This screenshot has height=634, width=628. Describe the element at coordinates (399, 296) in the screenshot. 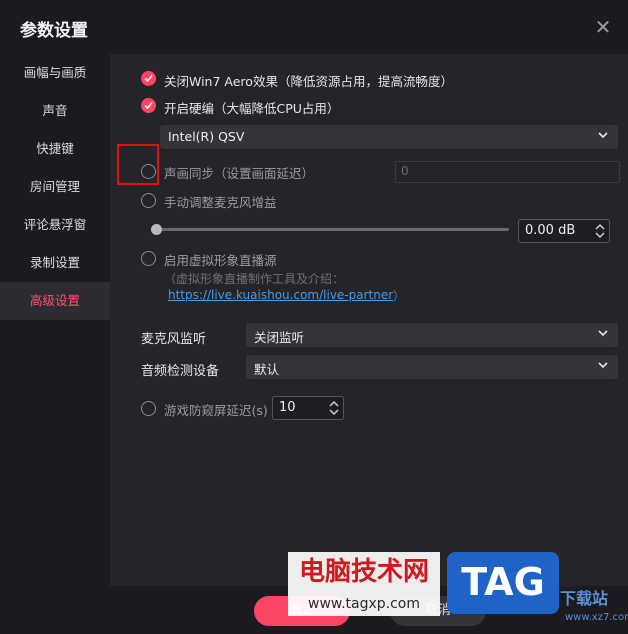

I see `virtual-avatar-hint-end: ）` at that location.